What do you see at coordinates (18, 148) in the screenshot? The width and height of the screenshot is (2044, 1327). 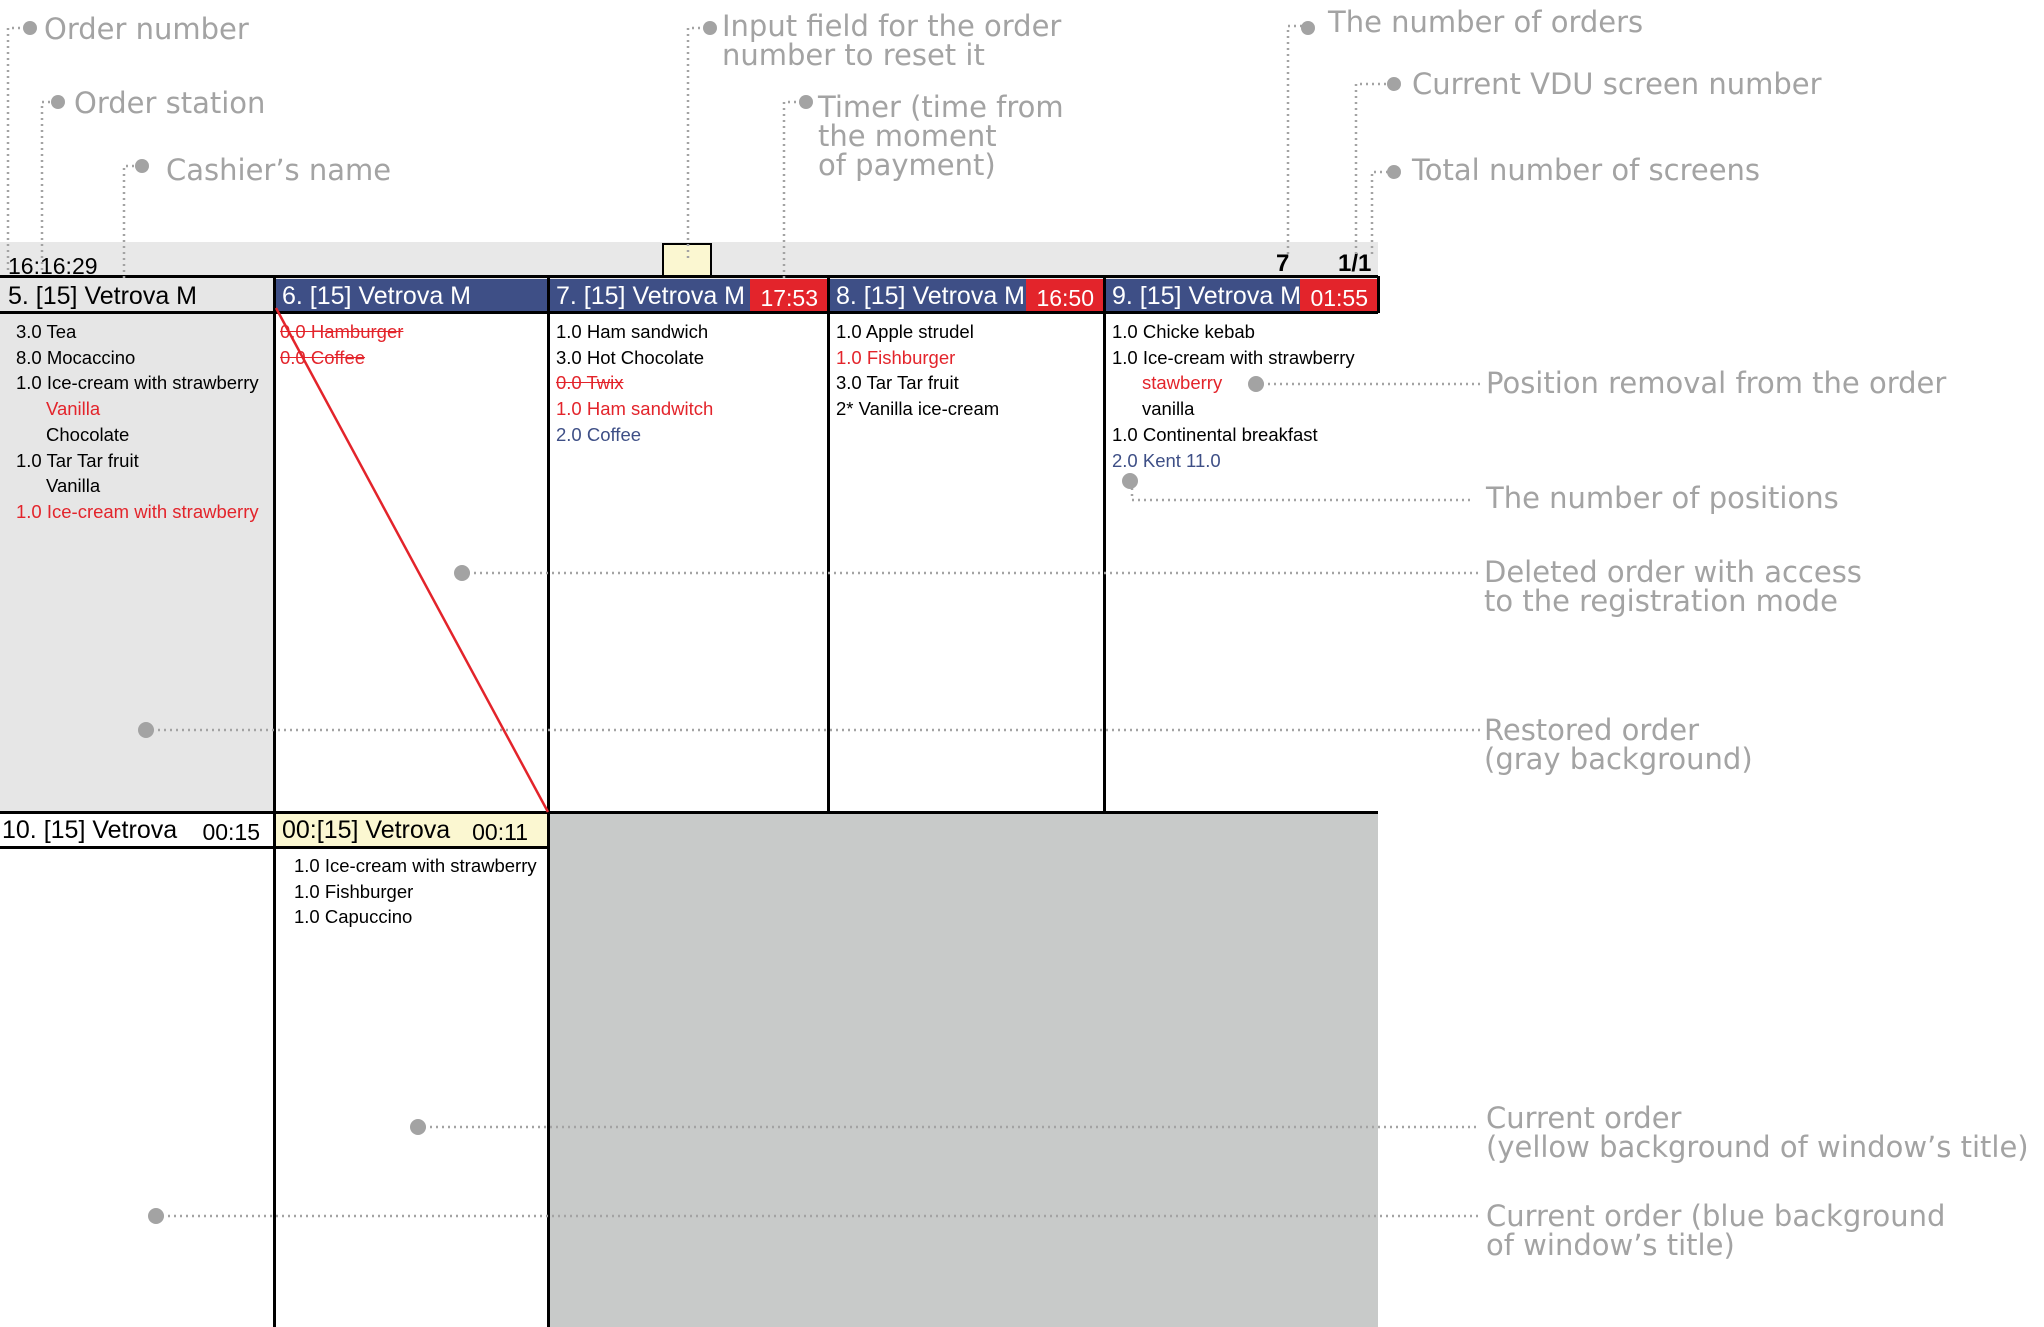 I see `leader-order-number` at bounding box center [18, 148].